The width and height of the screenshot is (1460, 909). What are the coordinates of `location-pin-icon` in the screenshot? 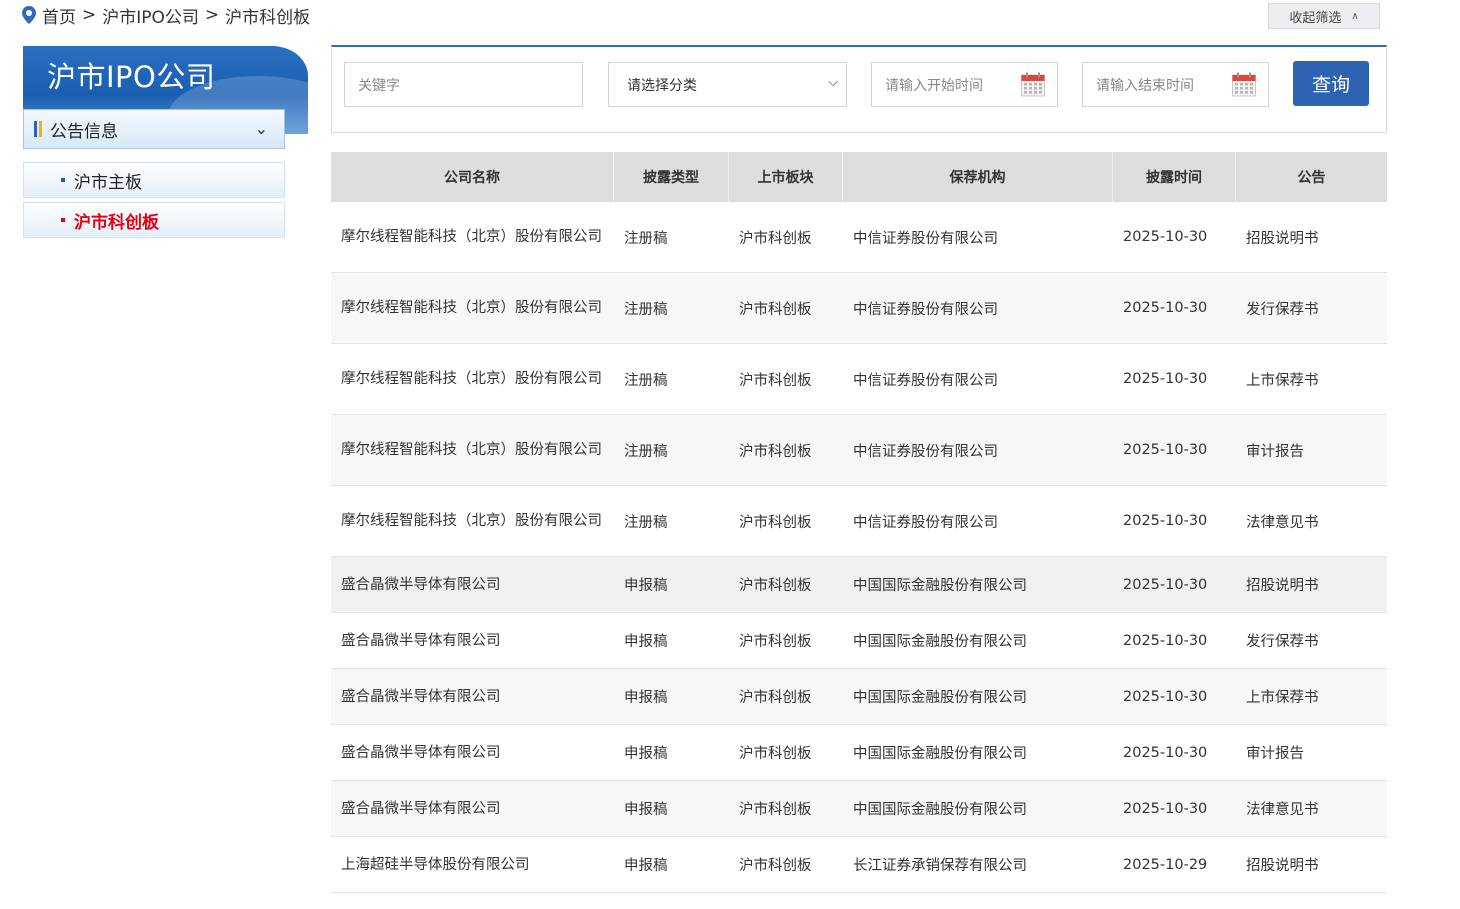 It's located at (29, 15).